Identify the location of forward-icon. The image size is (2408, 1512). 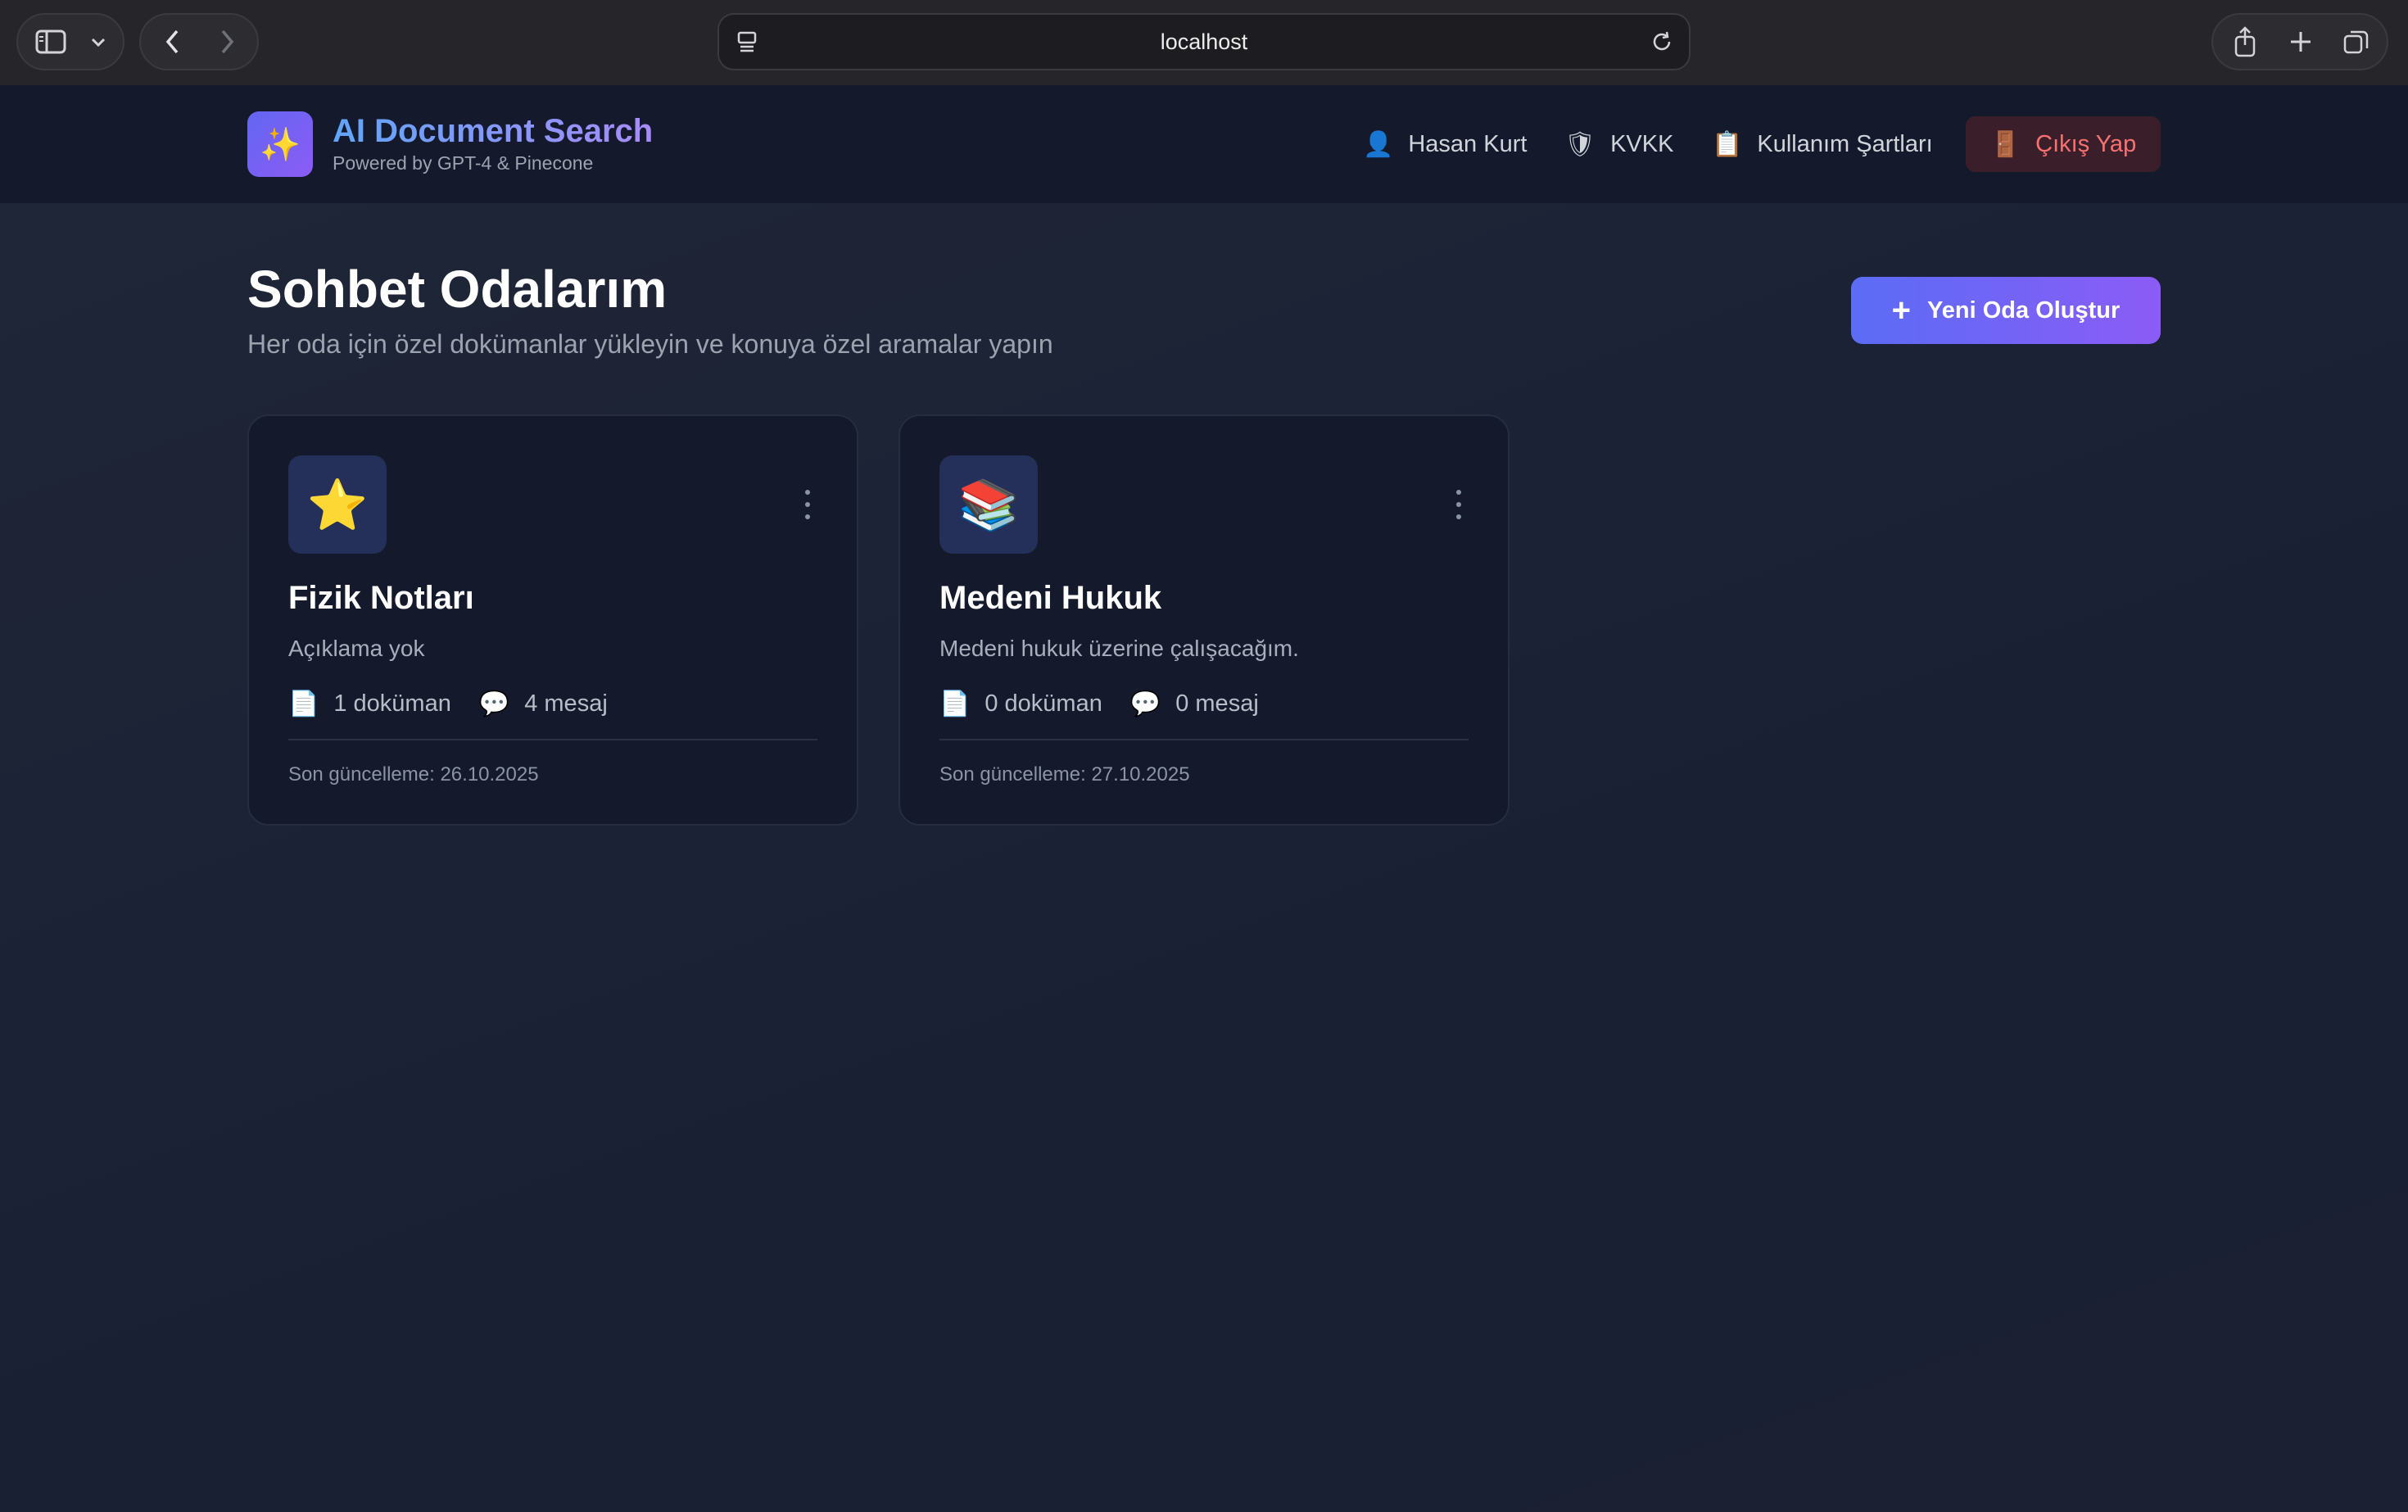
(226, 42).